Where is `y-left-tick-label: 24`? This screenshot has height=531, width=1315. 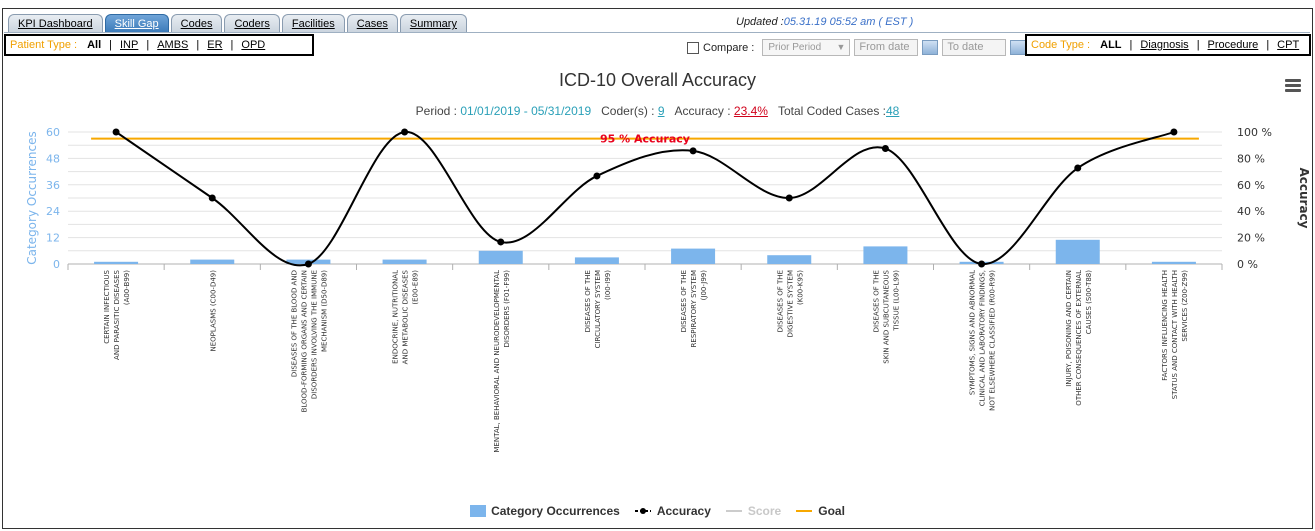
y-left-tick-label: 24 is located at coordinates (53, 211).